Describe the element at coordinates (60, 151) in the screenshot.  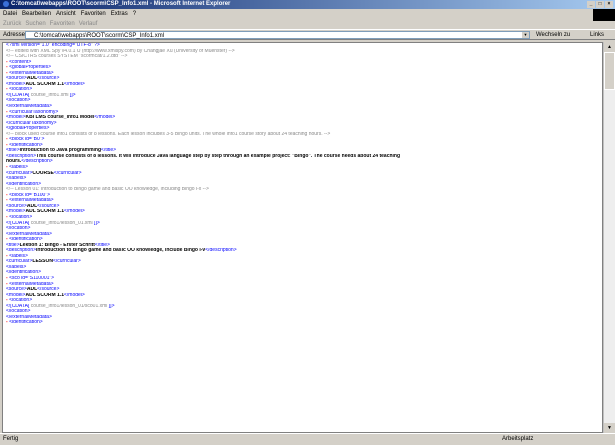
I see `xml-token: Introduction to Java programming` at that location.